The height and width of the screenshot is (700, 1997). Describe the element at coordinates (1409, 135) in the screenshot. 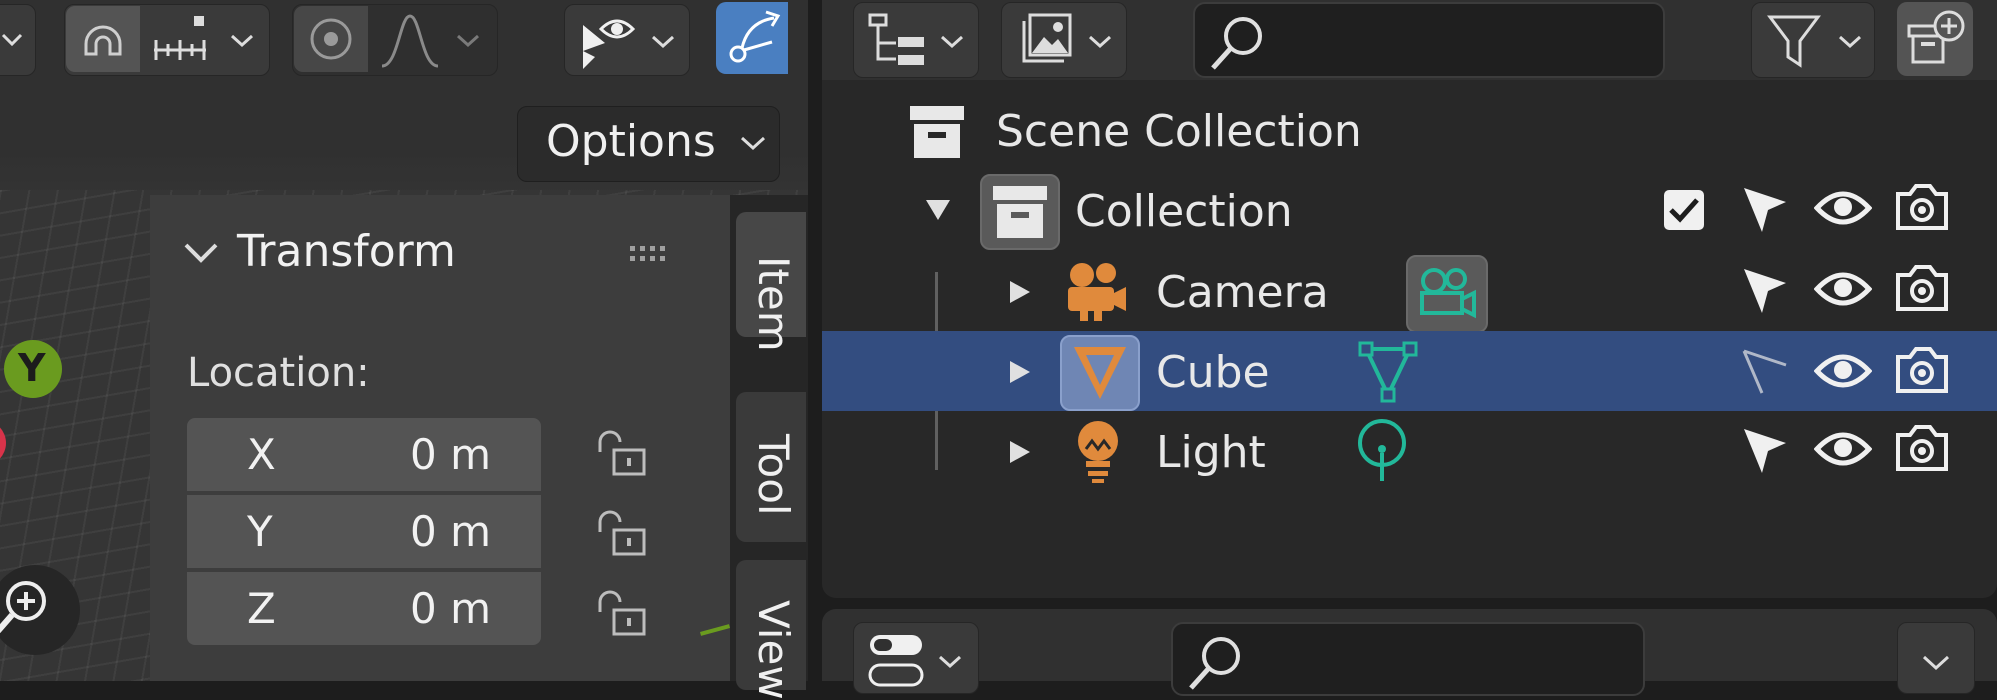

I see `tree-row-scene-collection: Scene Collection` at that location.